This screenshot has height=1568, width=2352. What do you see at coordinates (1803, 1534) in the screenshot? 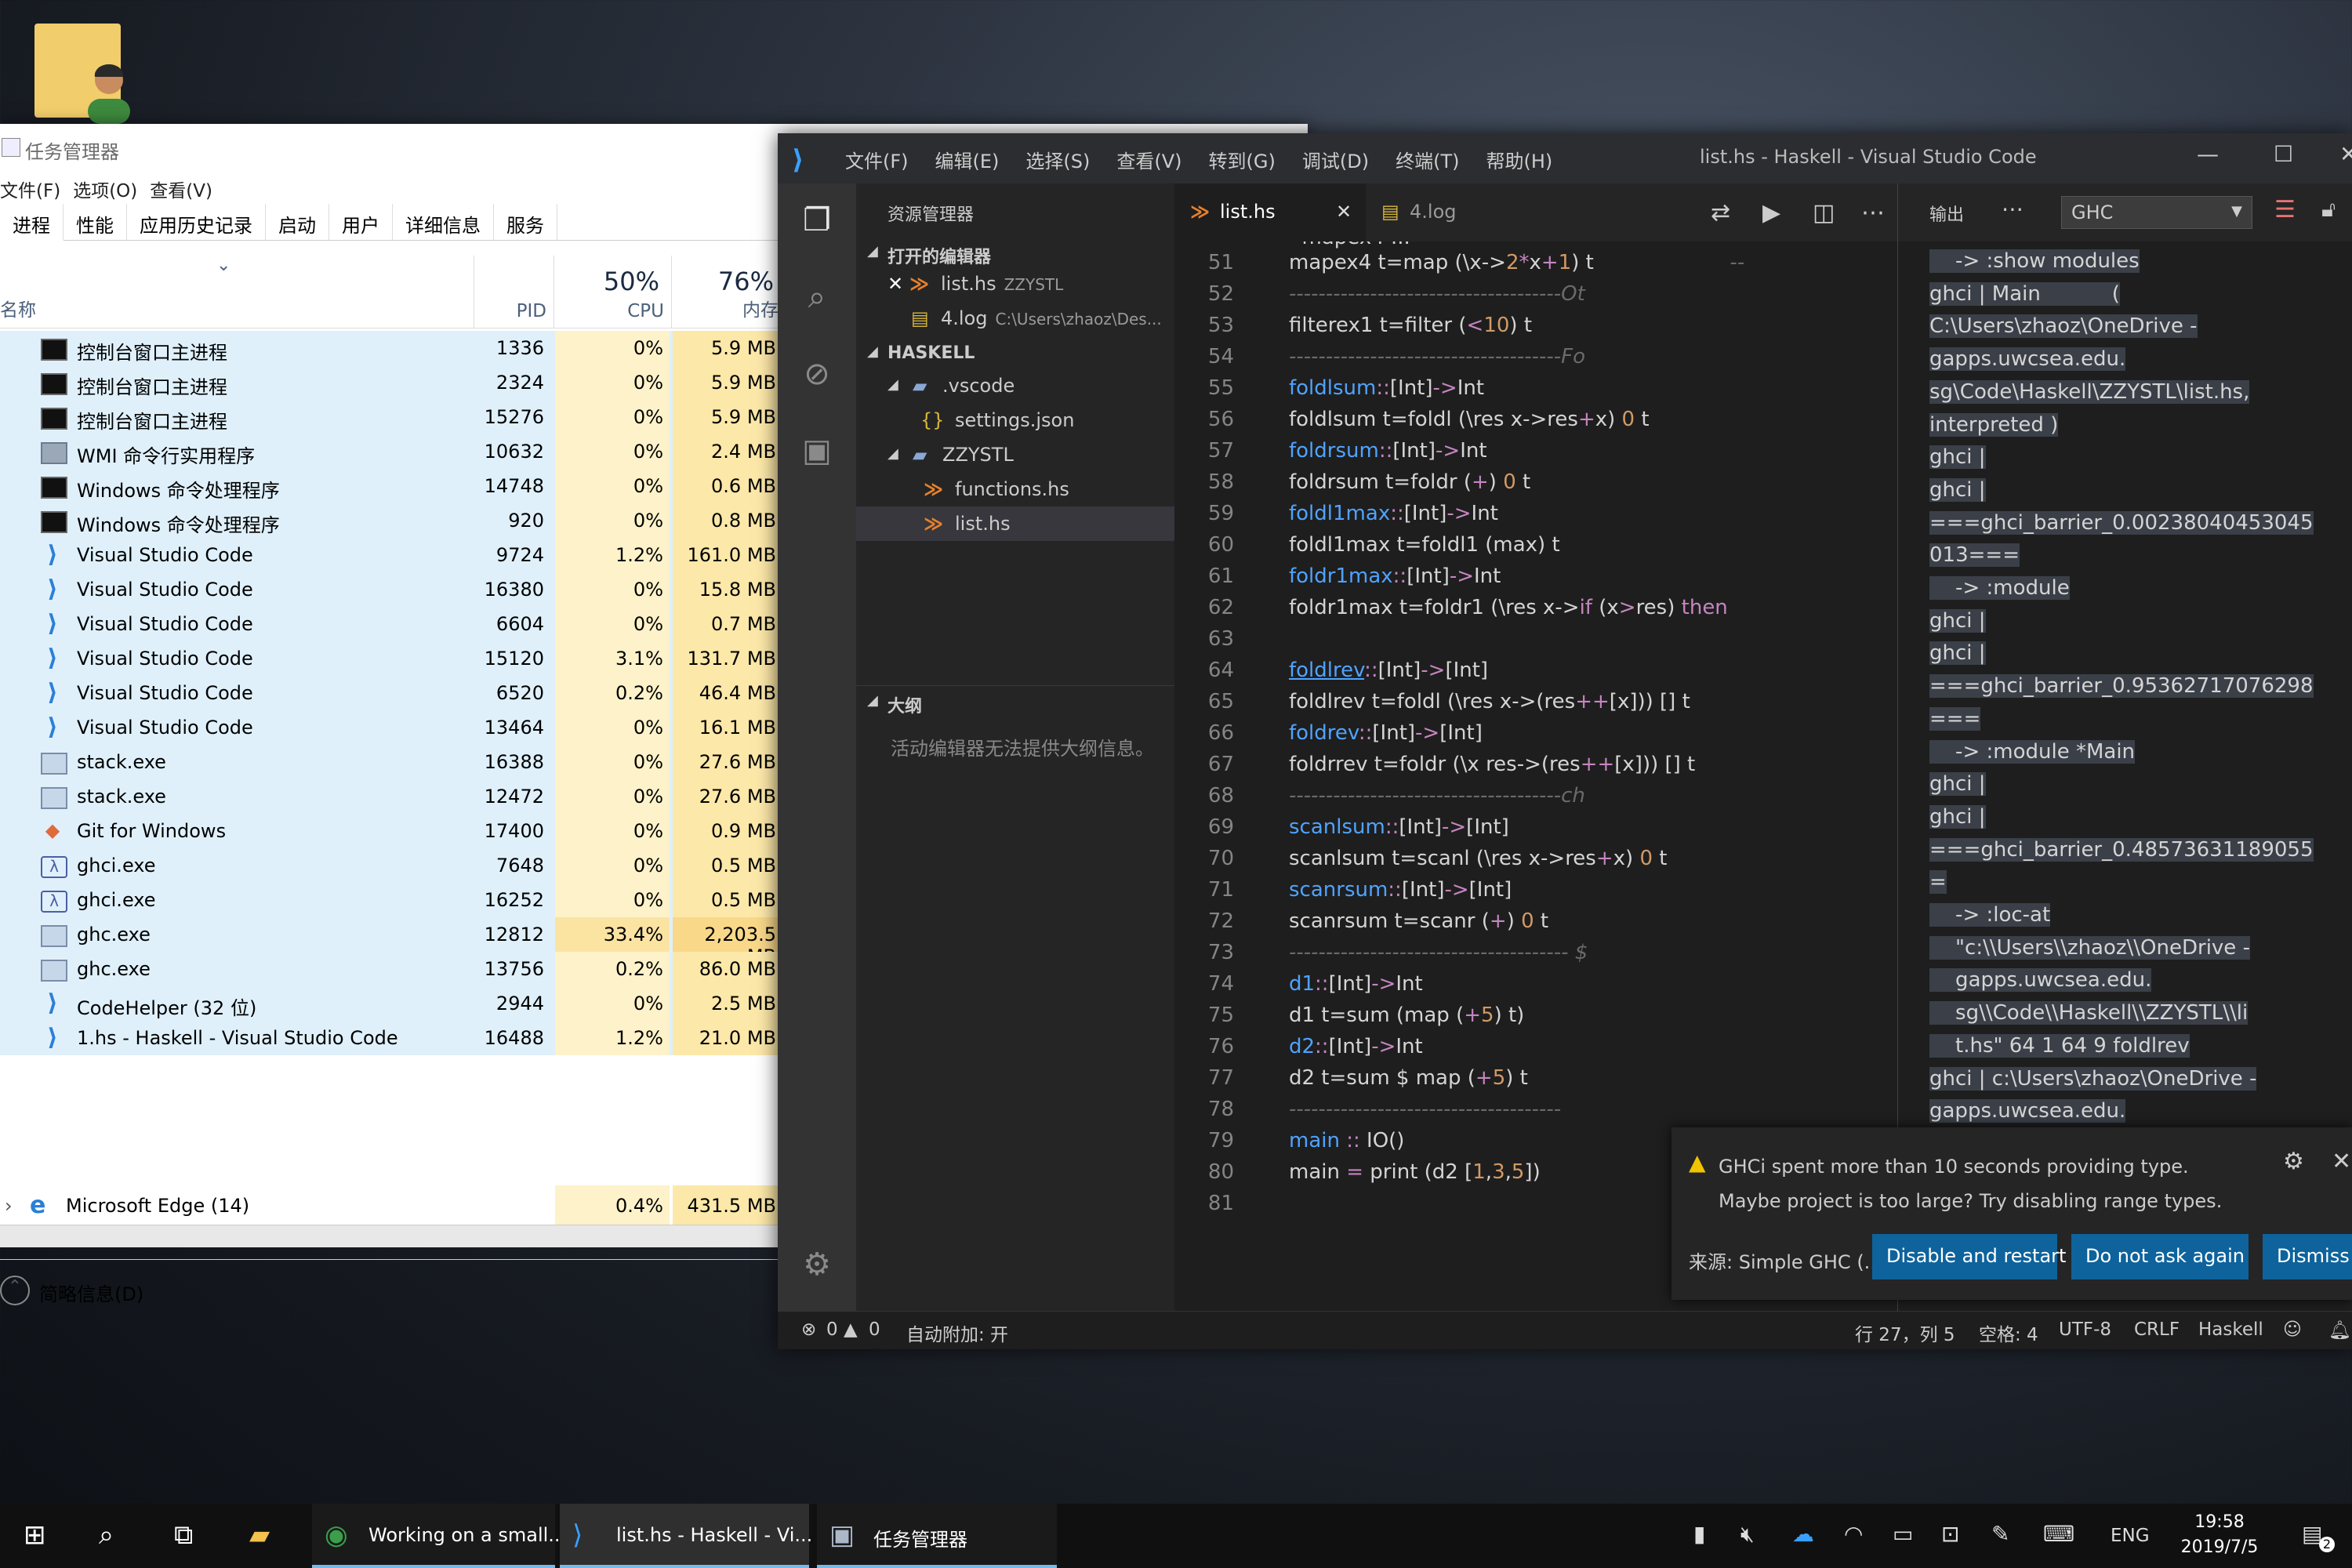
I see `onedrive-icon: ☁` at bounding box center [1803, 1534].